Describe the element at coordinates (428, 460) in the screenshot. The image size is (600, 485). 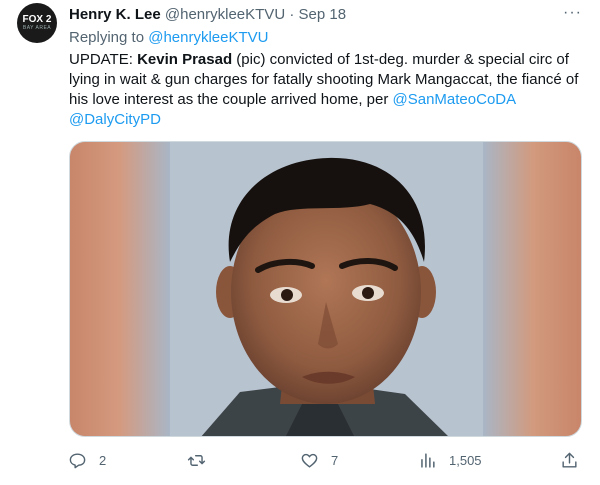
I see `views-icon` at that location.